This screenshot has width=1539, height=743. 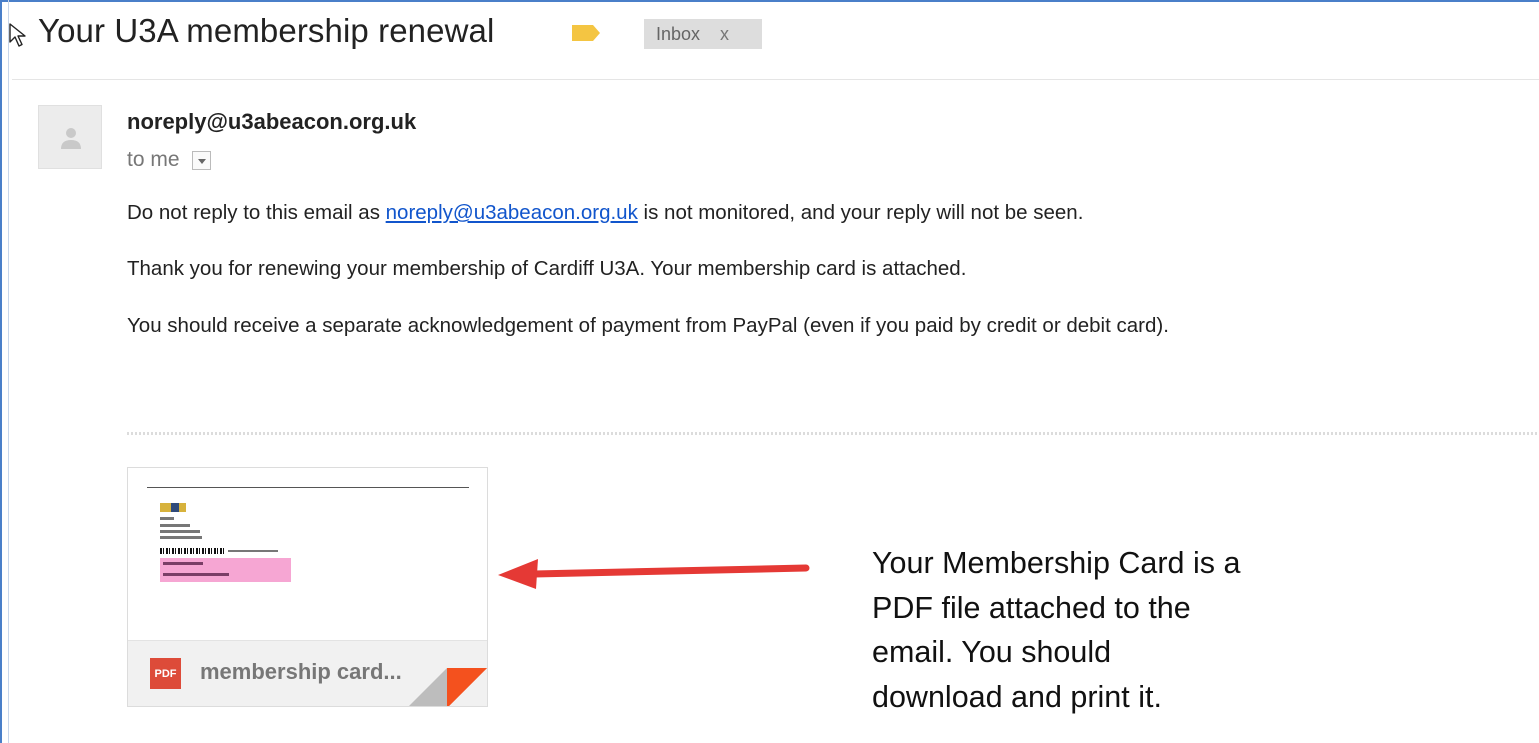 What do you see at coordinates (175, 507) in the screenshot?
I see `preview-logo-mark` at bounding box center [175, 507].